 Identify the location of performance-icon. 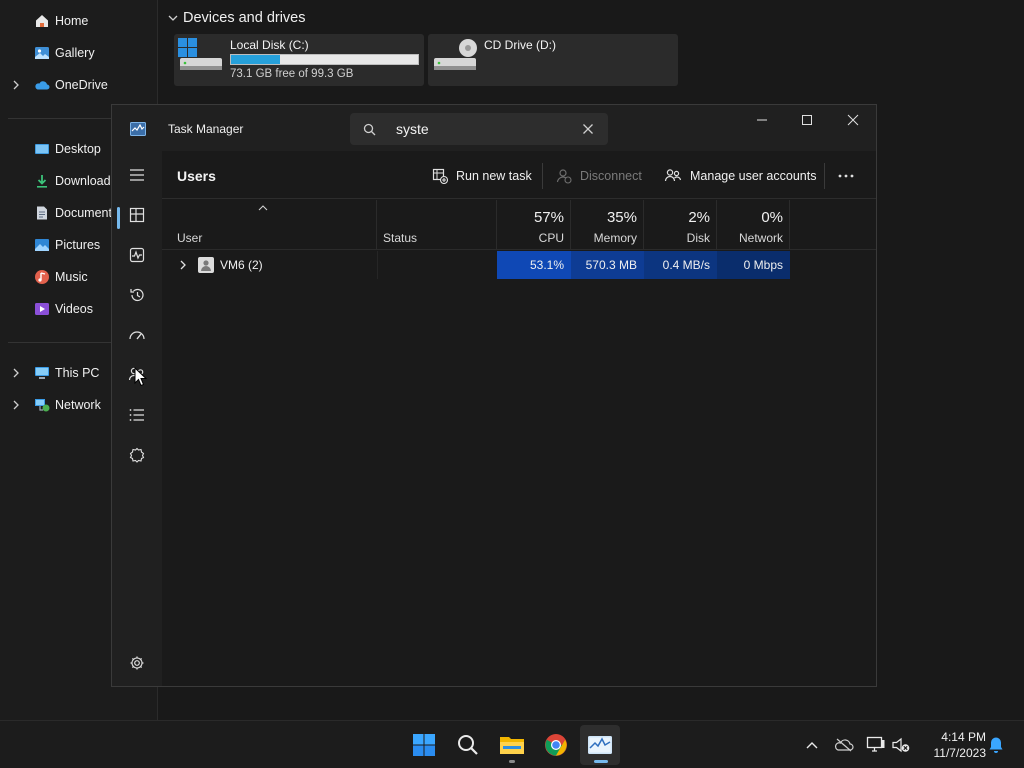
(137, 255).